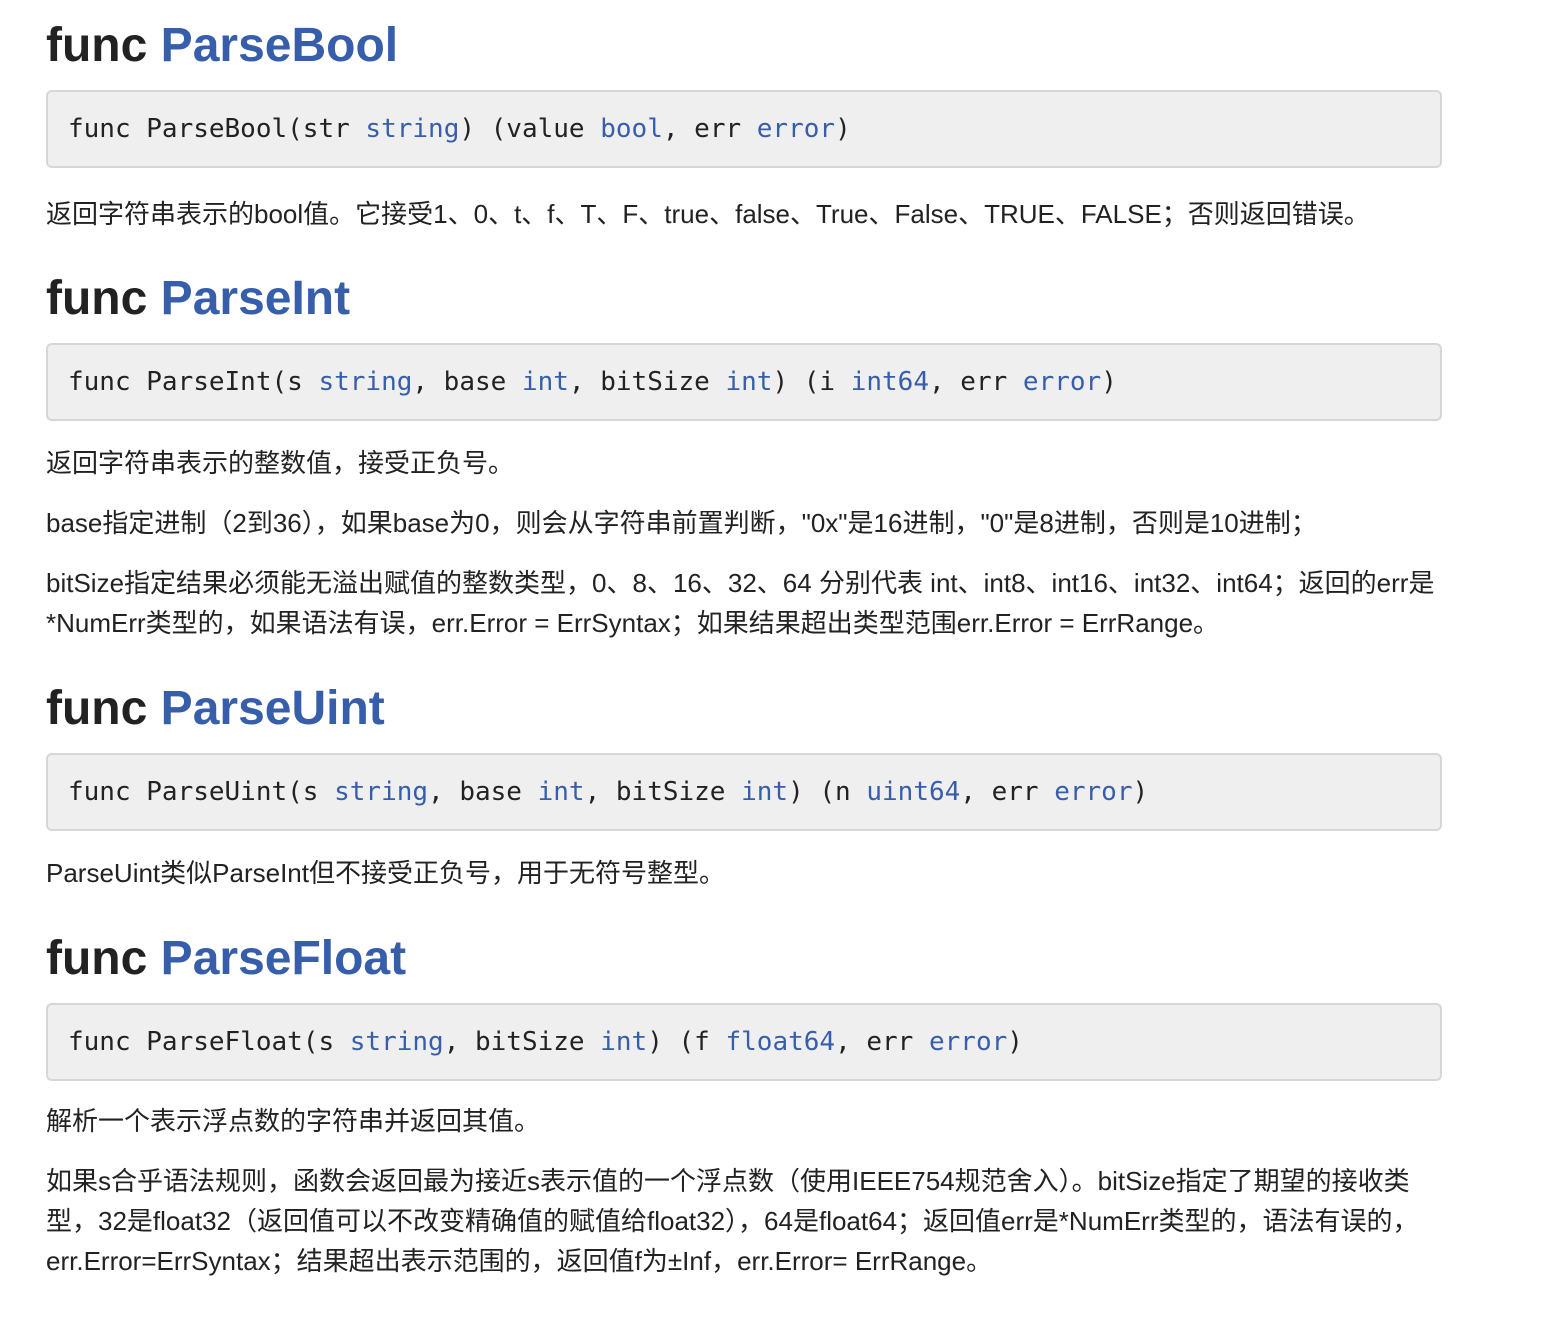 The height and width of the screenshot is (1328, 1560). I want to click on description-paragraph: ParseUint类似ParseInt但不接受正负号，用于无符号整型。, so click(385, 873).